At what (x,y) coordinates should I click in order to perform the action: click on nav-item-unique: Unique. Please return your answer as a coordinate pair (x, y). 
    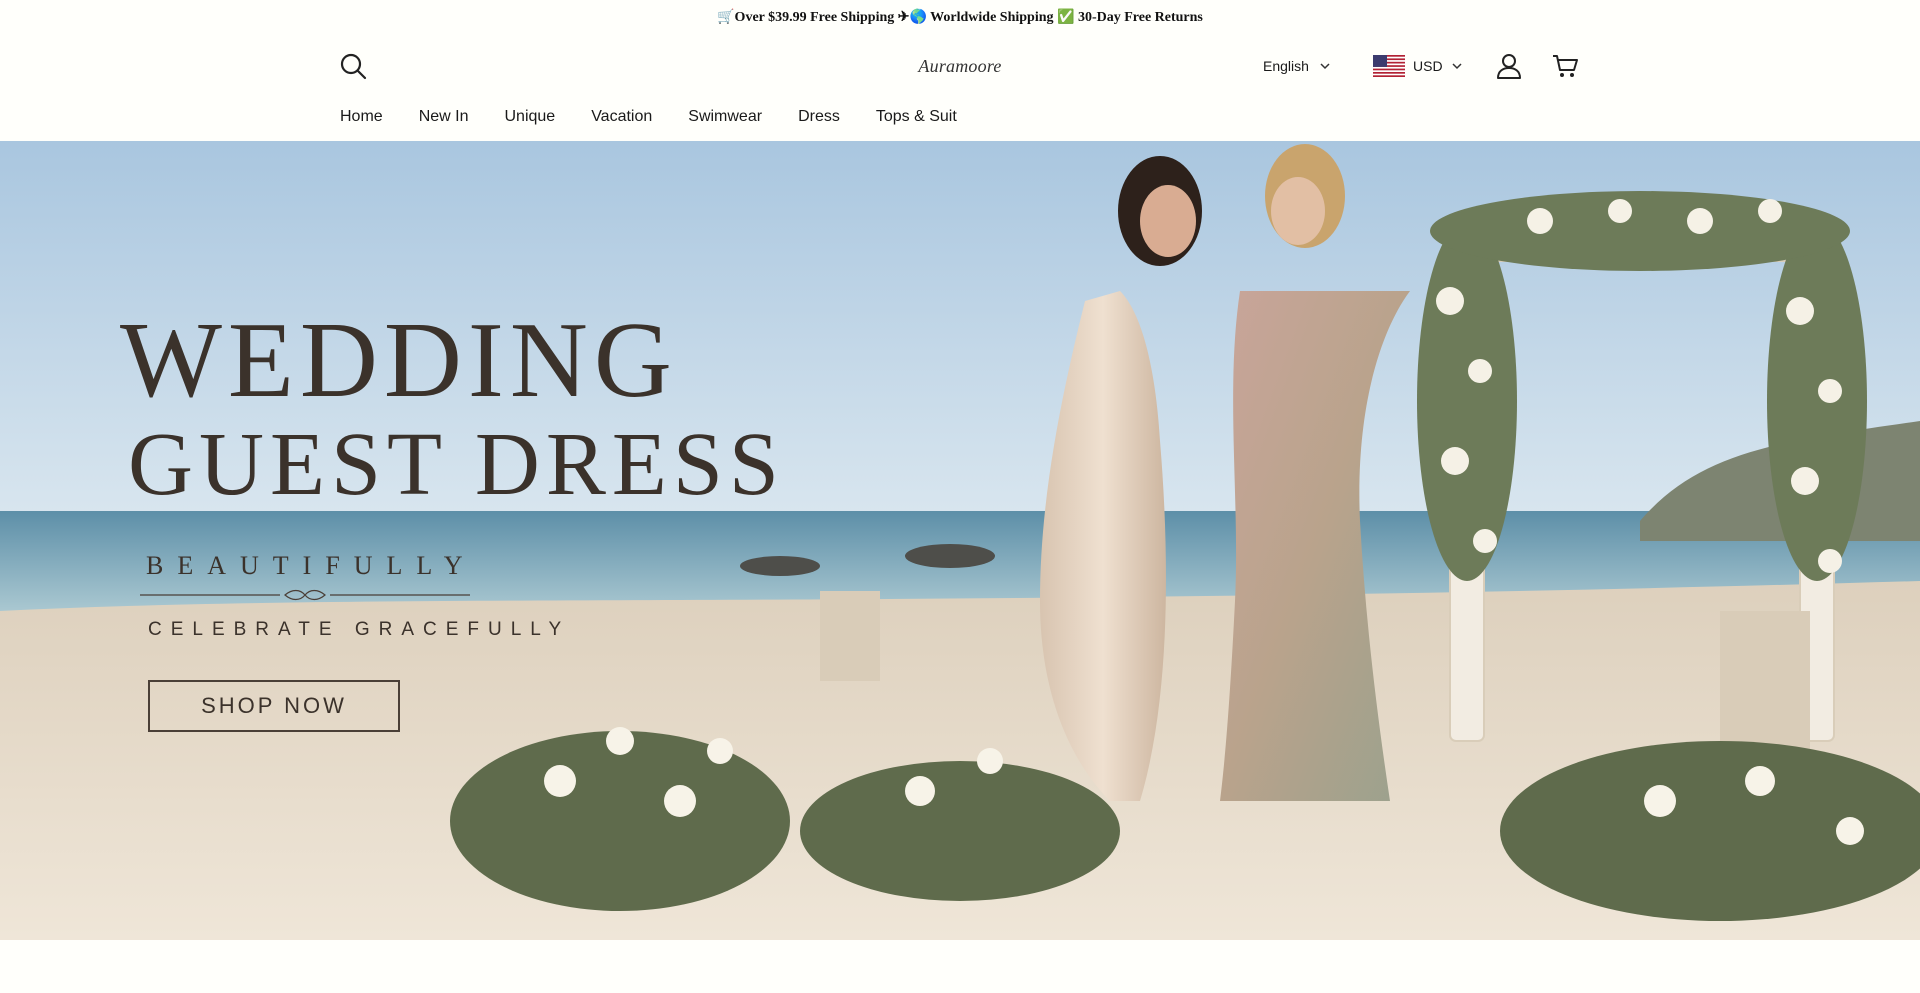
    Looking at the image, I should click on (529, 117).